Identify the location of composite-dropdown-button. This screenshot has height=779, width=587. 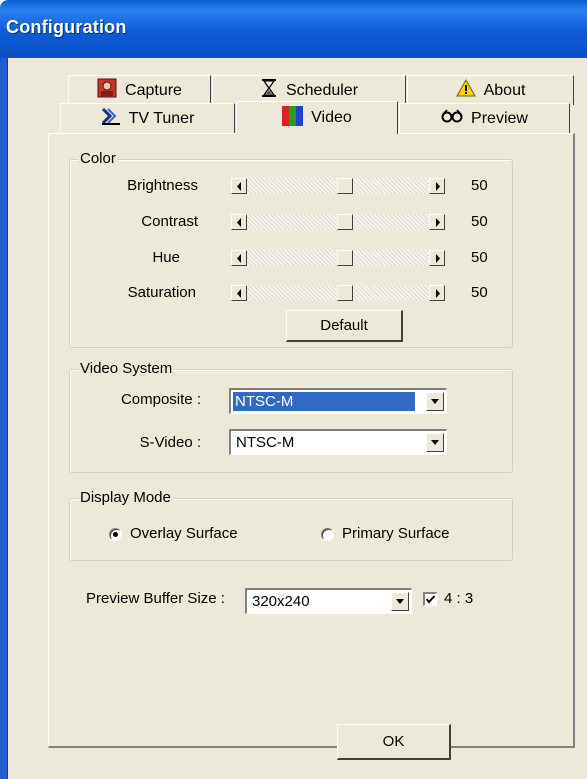
(435, 401).